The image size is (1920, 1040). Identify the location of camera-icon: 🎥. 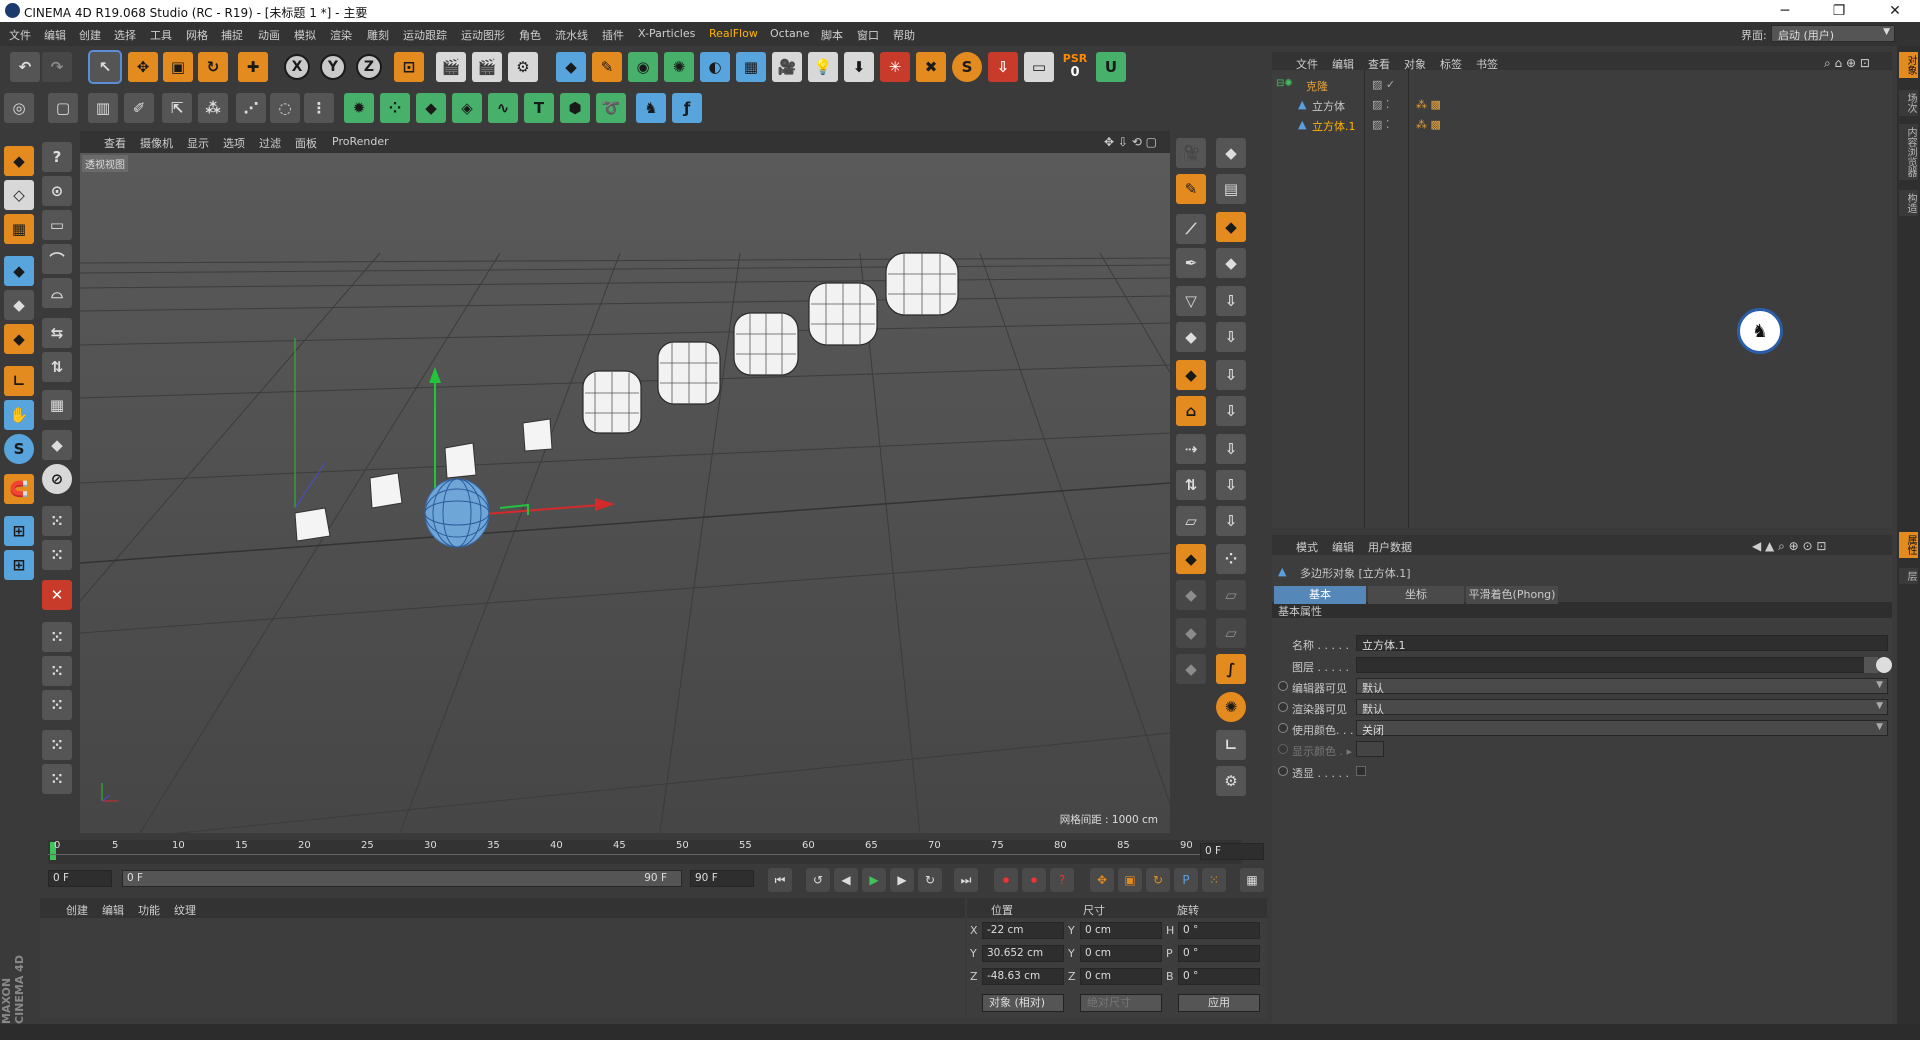
(787, 67).